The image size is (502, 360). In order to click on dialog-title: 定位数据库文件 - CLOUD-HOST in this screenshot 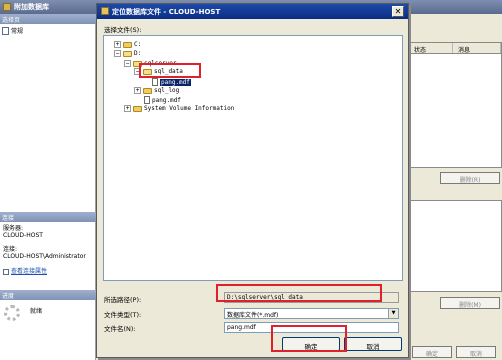, I will do `click(166, 12)`.